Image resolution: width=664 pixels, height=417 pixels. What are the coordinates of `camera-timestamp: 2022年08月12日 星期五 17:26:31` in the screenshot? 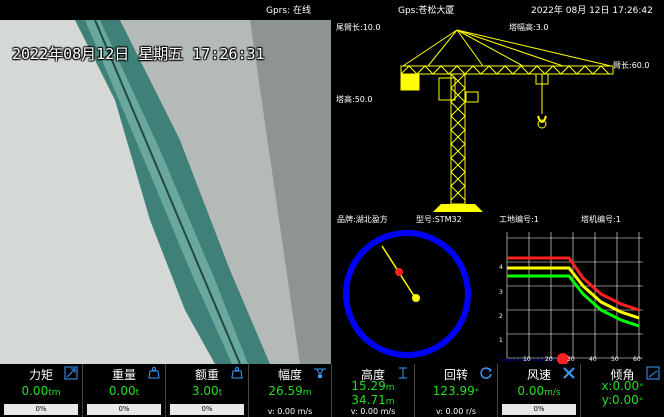 It's located at (138, 54).